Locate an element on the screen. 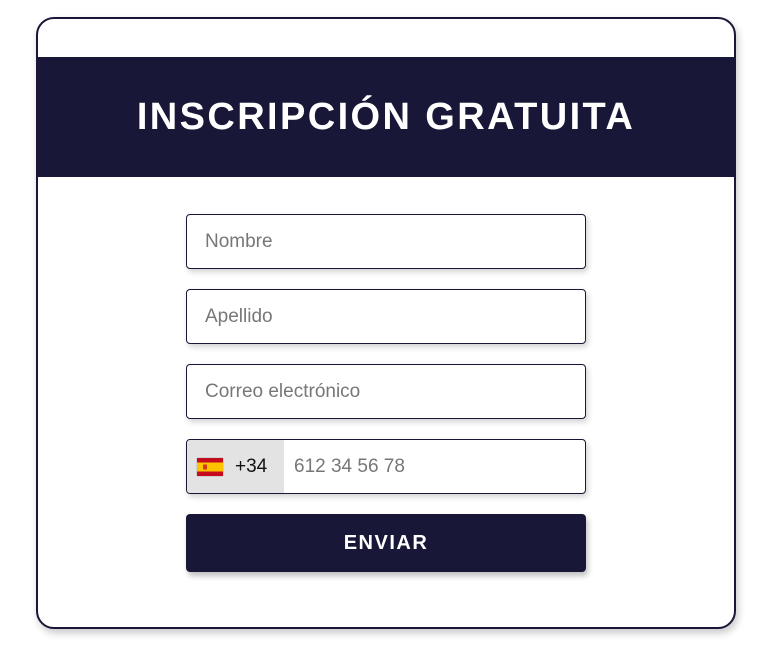 This screenshot has height=652, width=777. last-name-field is located at coordinates (386, 316).